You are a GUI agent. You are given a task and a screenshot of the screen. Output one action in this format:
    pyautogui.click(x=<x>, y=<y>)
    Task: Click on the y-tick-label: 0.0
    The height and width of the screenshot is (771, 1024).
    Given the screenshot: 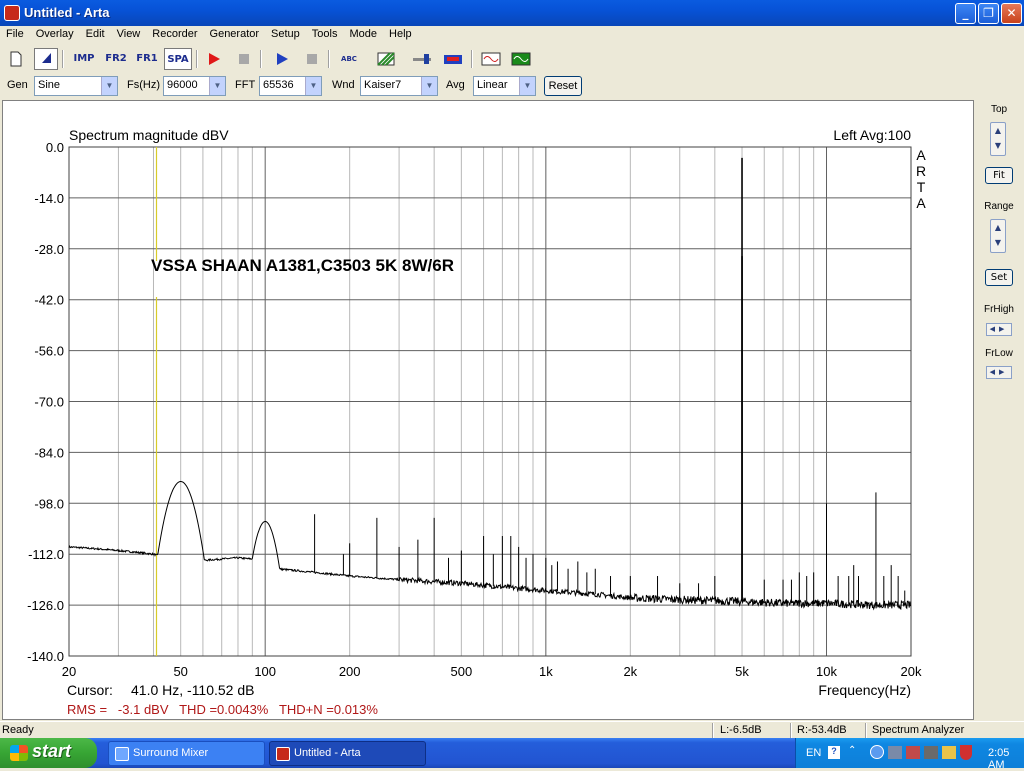 What is the action you would take?
    pyautogui.click(x=55, y=147)
    